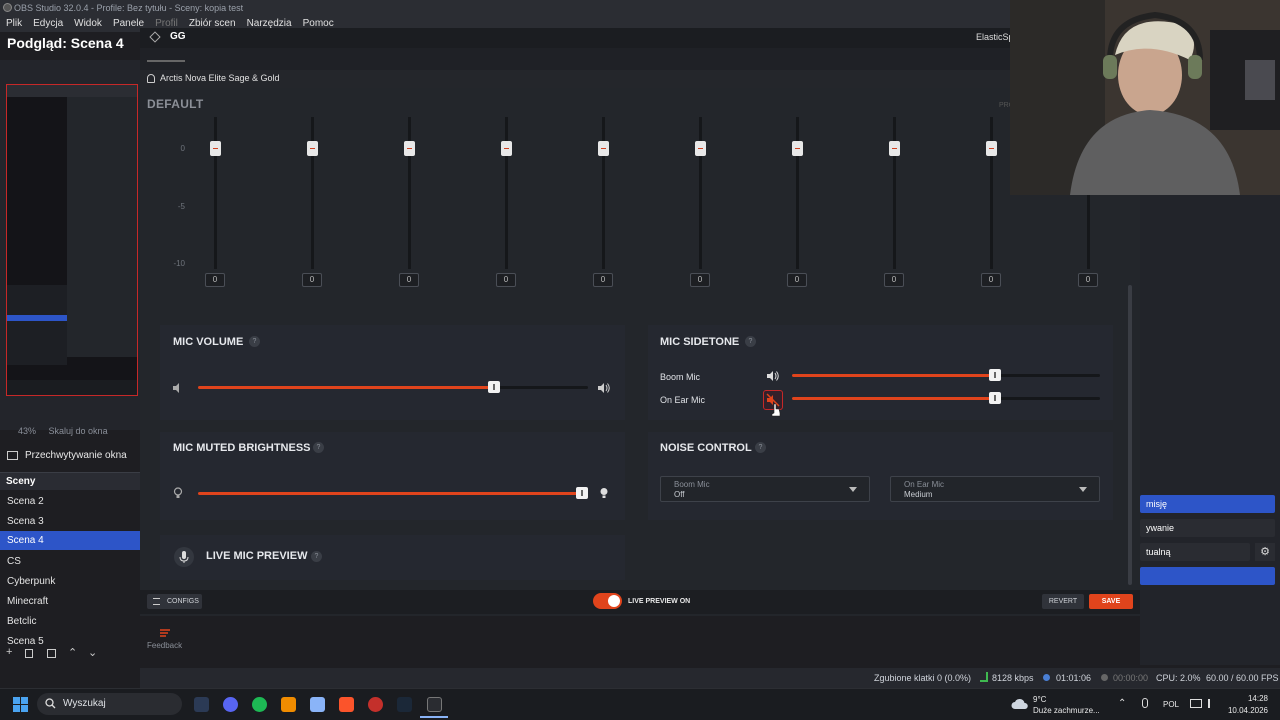  Describe the element at coordinates (70, 638) in the screenshot. I see `scene-item: Scena 5` at that location.